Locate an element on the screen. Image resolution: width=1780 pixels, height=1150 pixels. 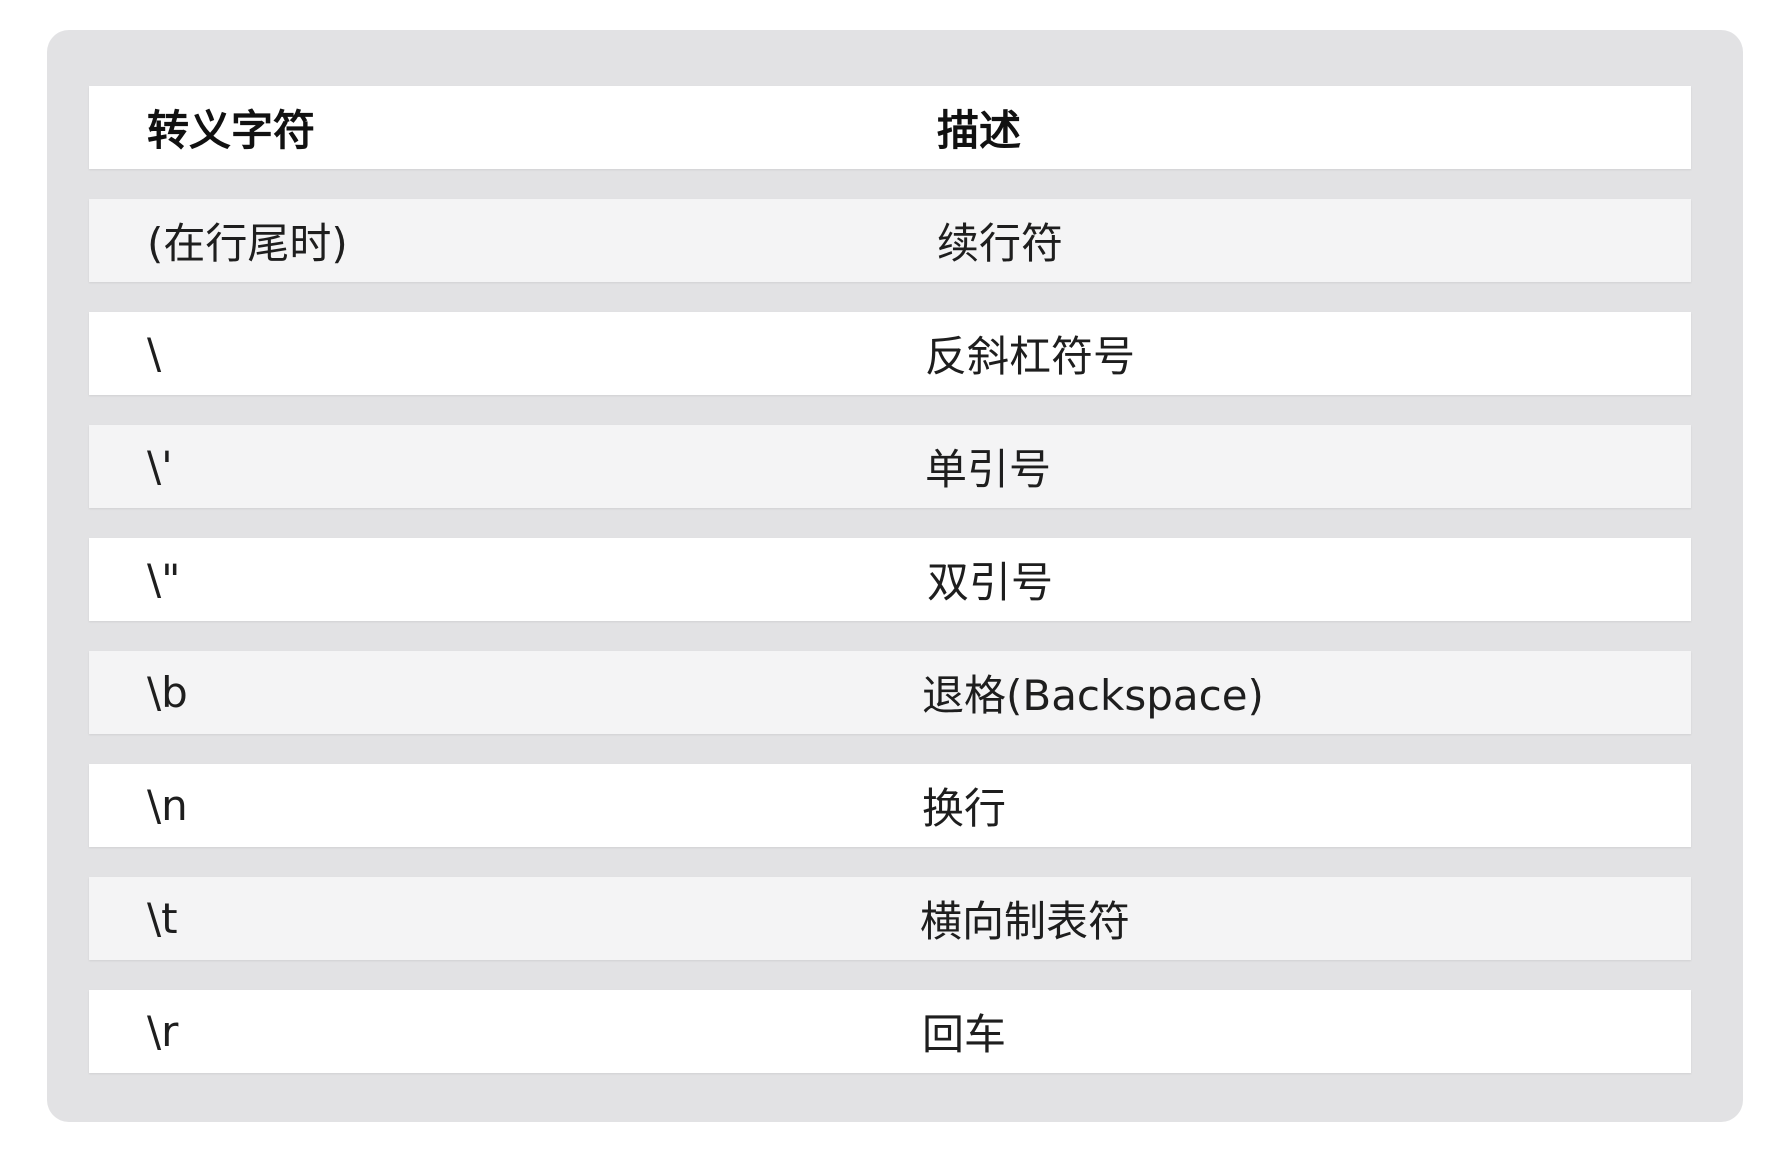
row-description: 换行 is located at coordinates (964, 808).